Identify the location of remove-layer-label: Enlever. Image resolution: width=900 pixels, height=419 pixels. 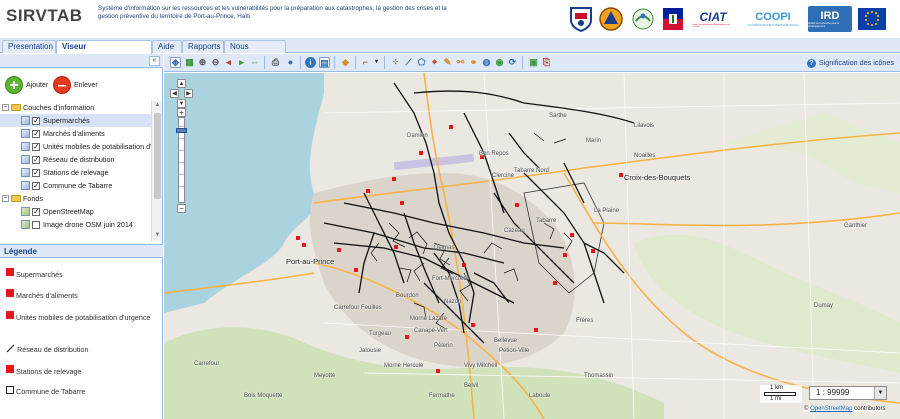
(86, 85).